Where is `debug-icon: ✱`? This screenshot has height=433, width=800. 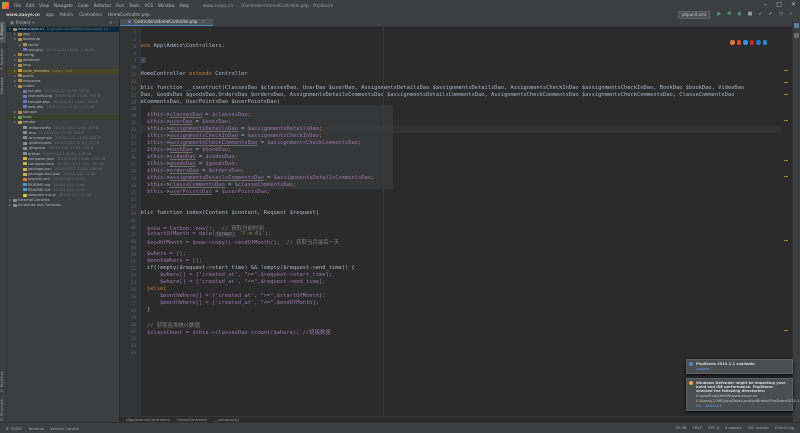 debug-icon: ✱ is located at coordinates (729, 14).